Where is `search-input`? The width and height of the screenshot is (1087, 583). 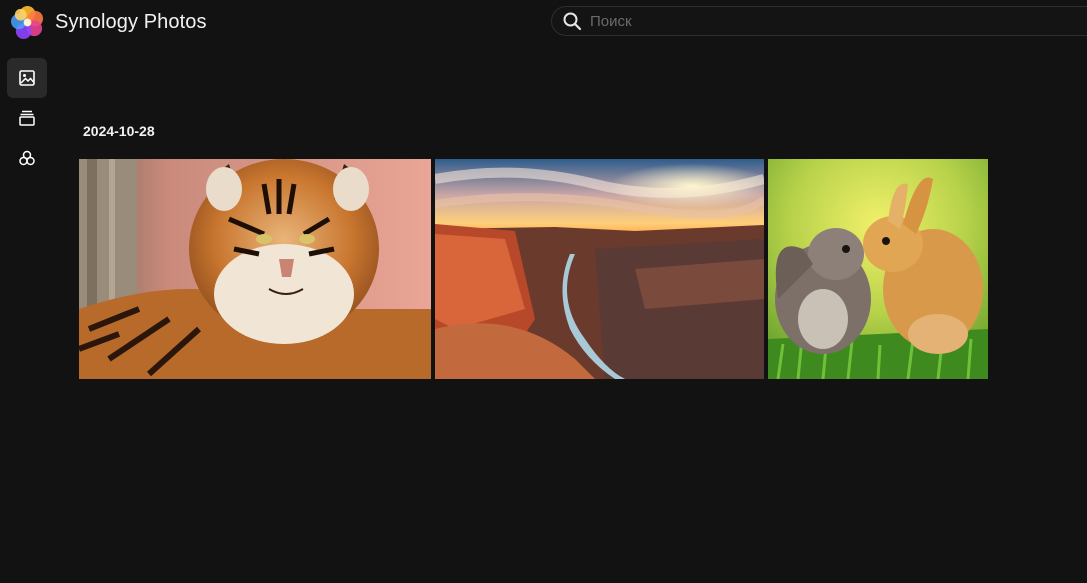
search-input is located at coordinates (790, 21).